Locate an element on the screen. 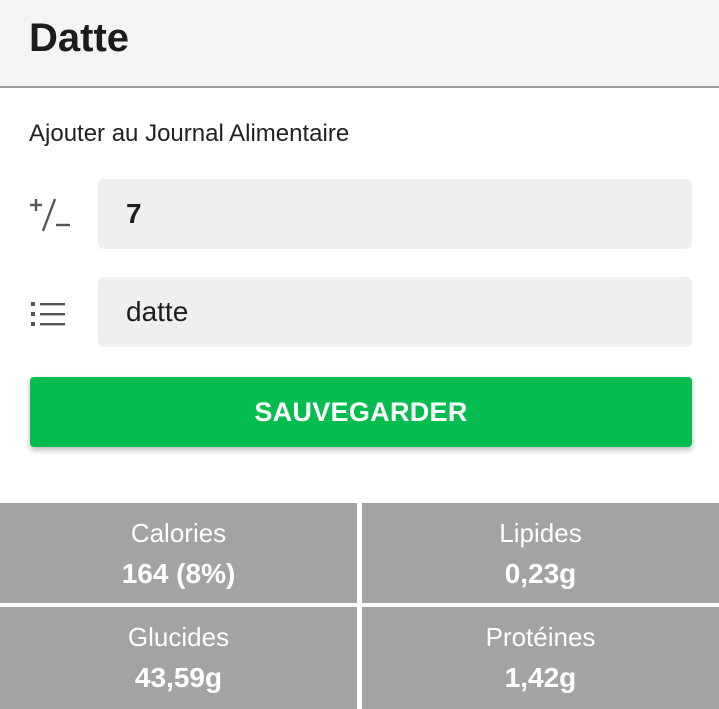 The height and width of the screenshot is (709, 719). app-header: Datte is located at coordinates (359, 44).